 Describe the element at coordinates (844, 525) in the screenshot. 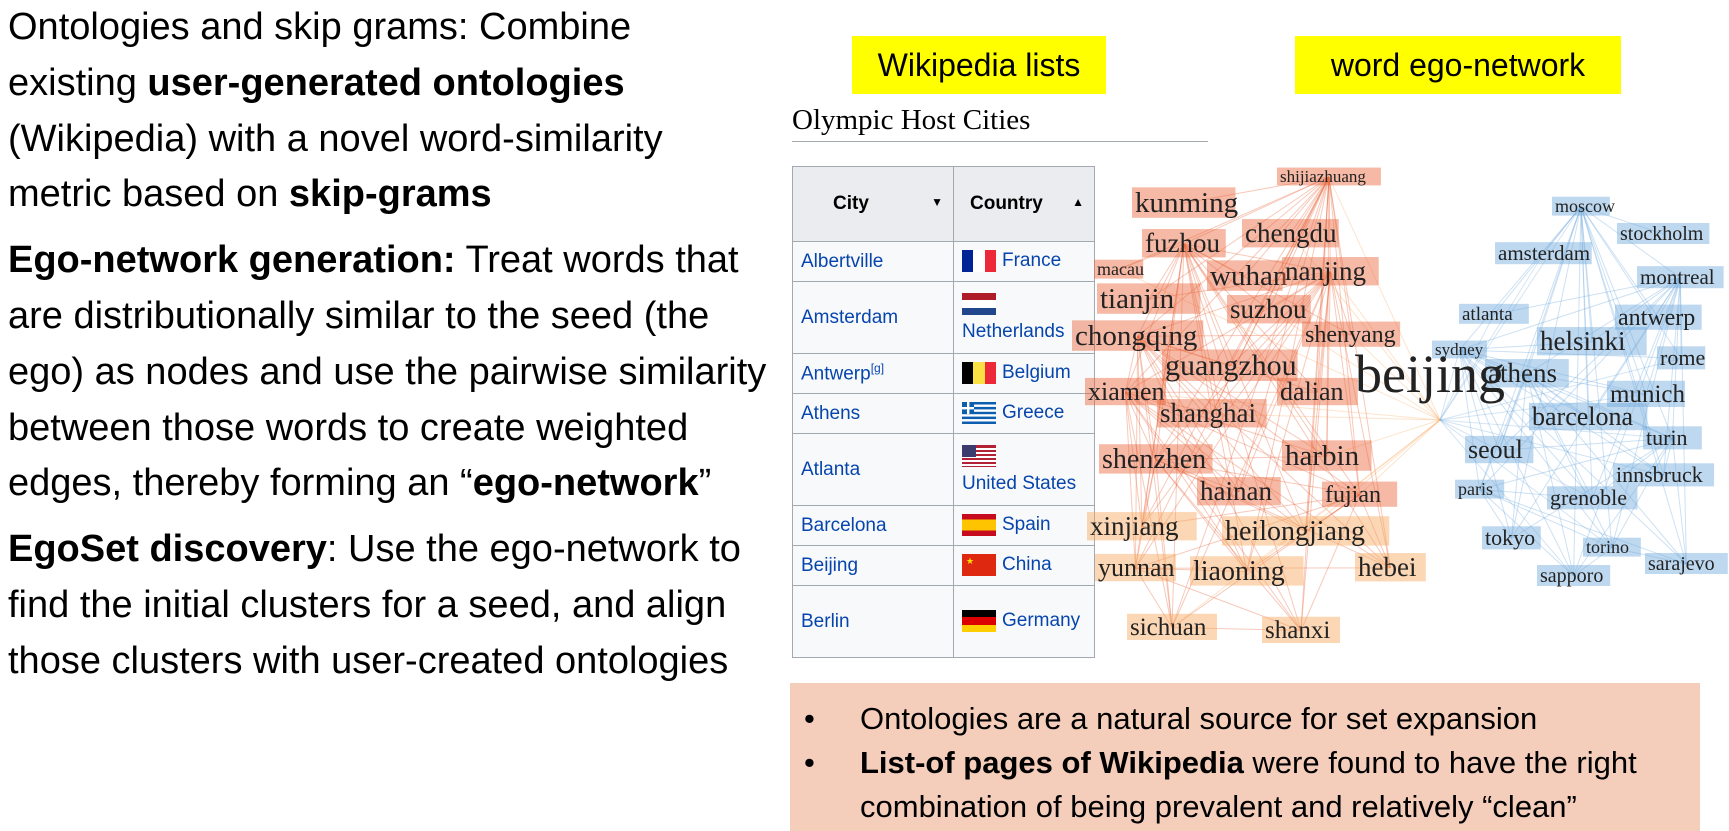

I see `city-link: Barcelona` at that location.